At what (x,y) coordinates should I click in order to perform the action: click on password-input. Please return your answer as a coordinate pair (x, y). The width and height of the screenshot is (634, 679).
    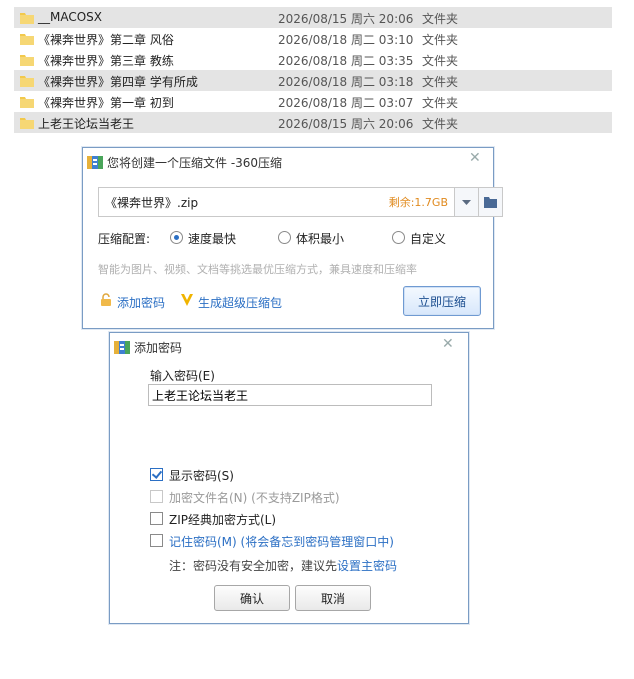
    Looking at the image, I should click on (290, 395).